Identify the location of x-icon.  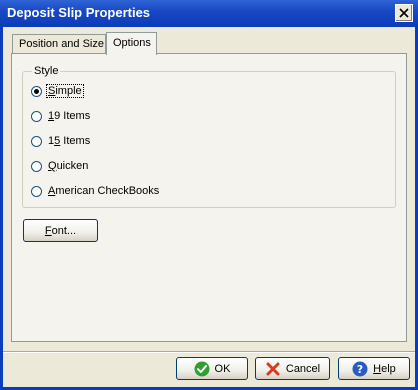
(273, 369).